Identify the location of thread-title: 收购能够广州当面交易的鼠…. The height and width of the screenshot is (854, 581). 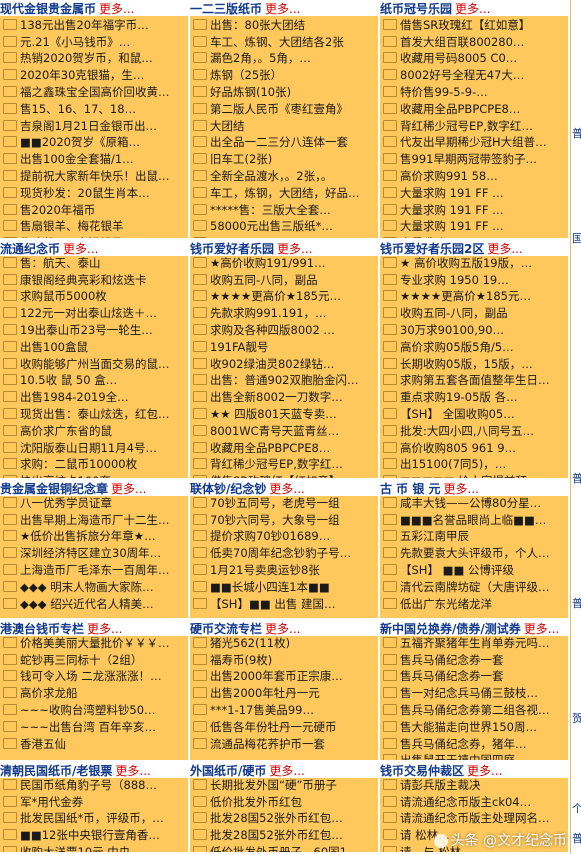
(95, 364).